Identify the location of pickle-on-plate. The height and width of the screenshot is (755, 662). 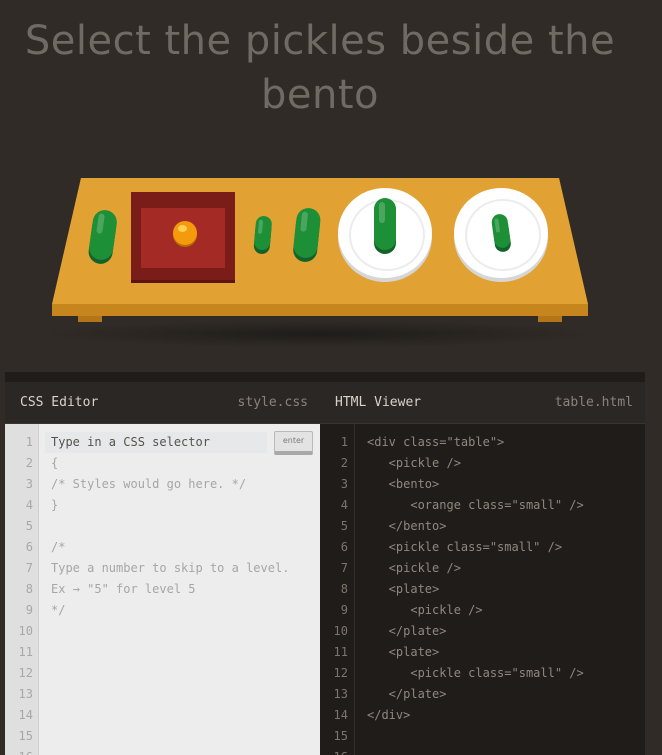
(385, 224).